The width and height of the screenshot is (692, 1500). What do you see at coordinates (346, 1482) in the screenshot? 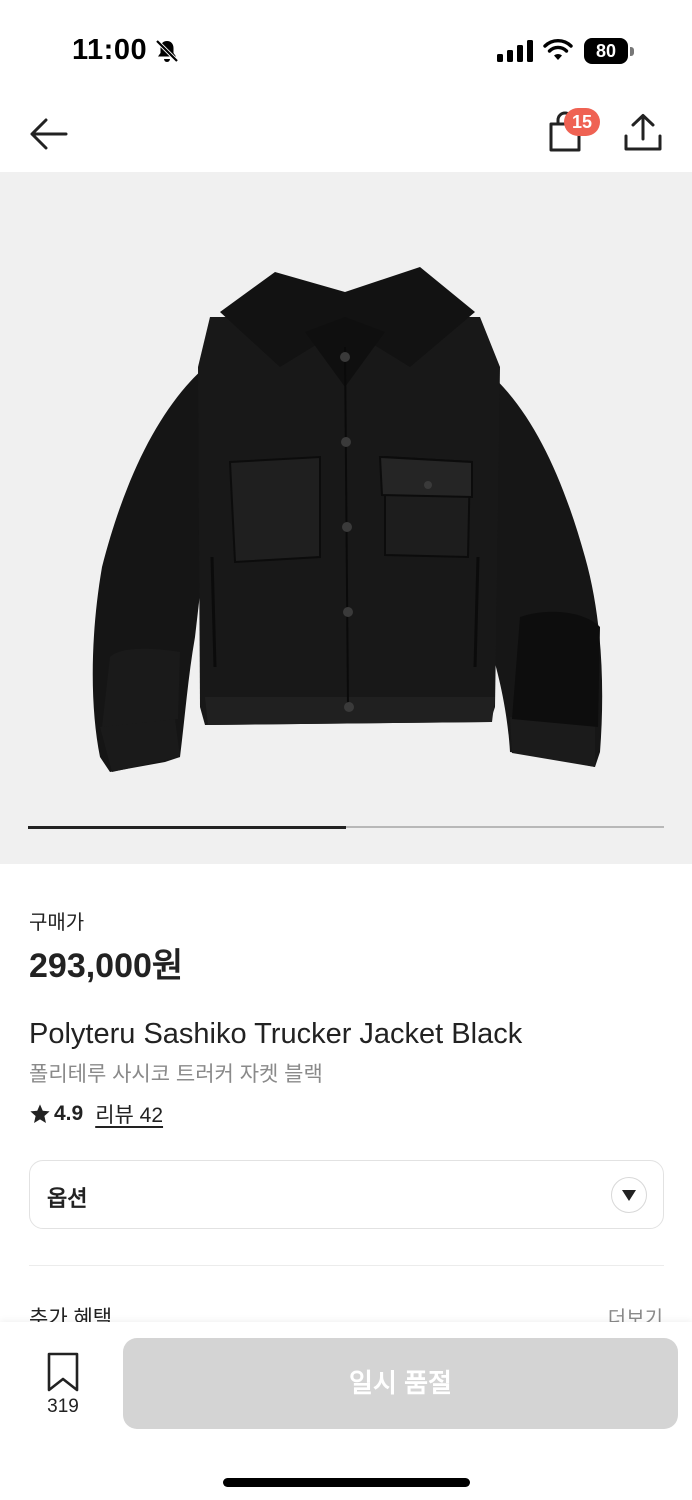
I see `home-indicator` at bounding box center [346, 1482].